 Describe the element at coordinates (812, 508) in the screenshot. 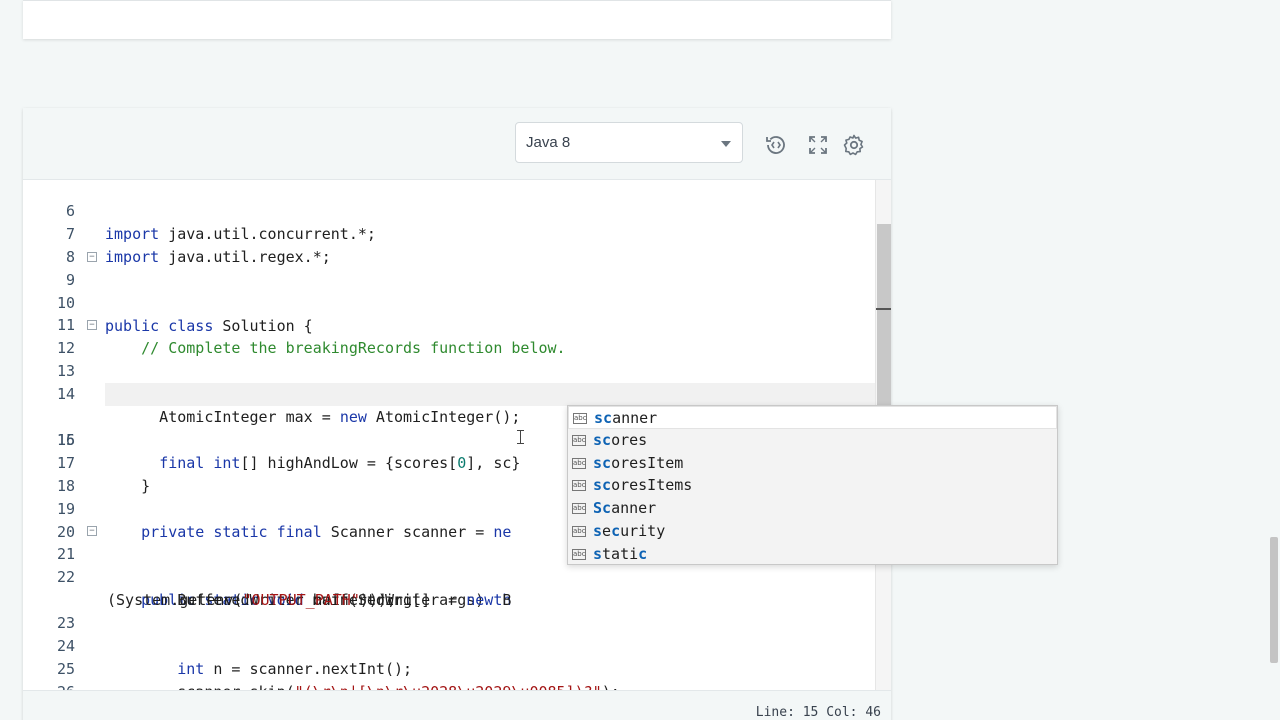

I see `suggestion-item: abc Scanner` at that location.